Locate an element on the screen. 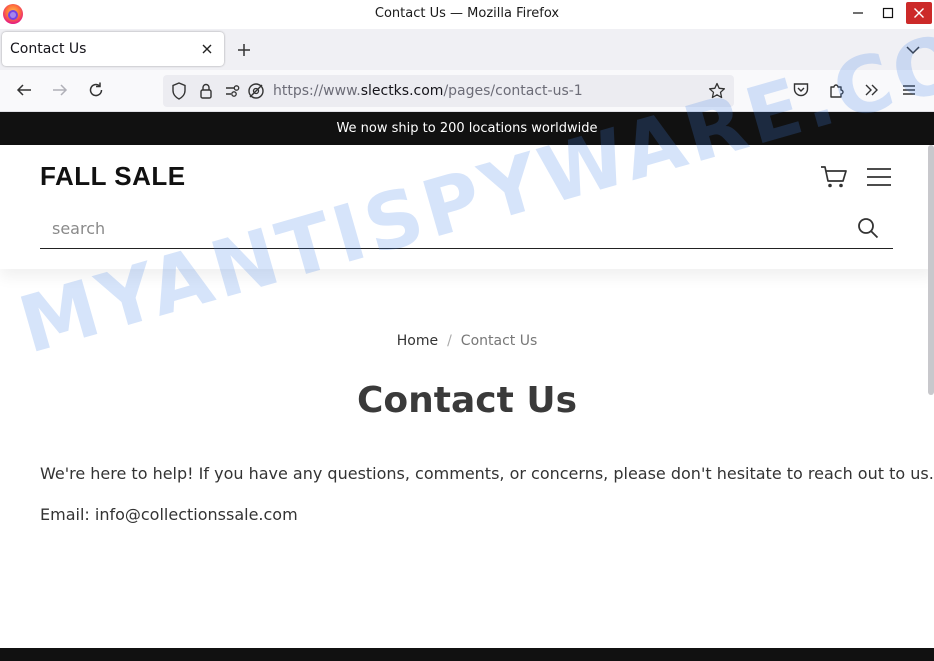 This screenshot has height=661, width=934. window-titlebar: Contact Us — Mozilla Firefox is located at coordinates (467, 14).